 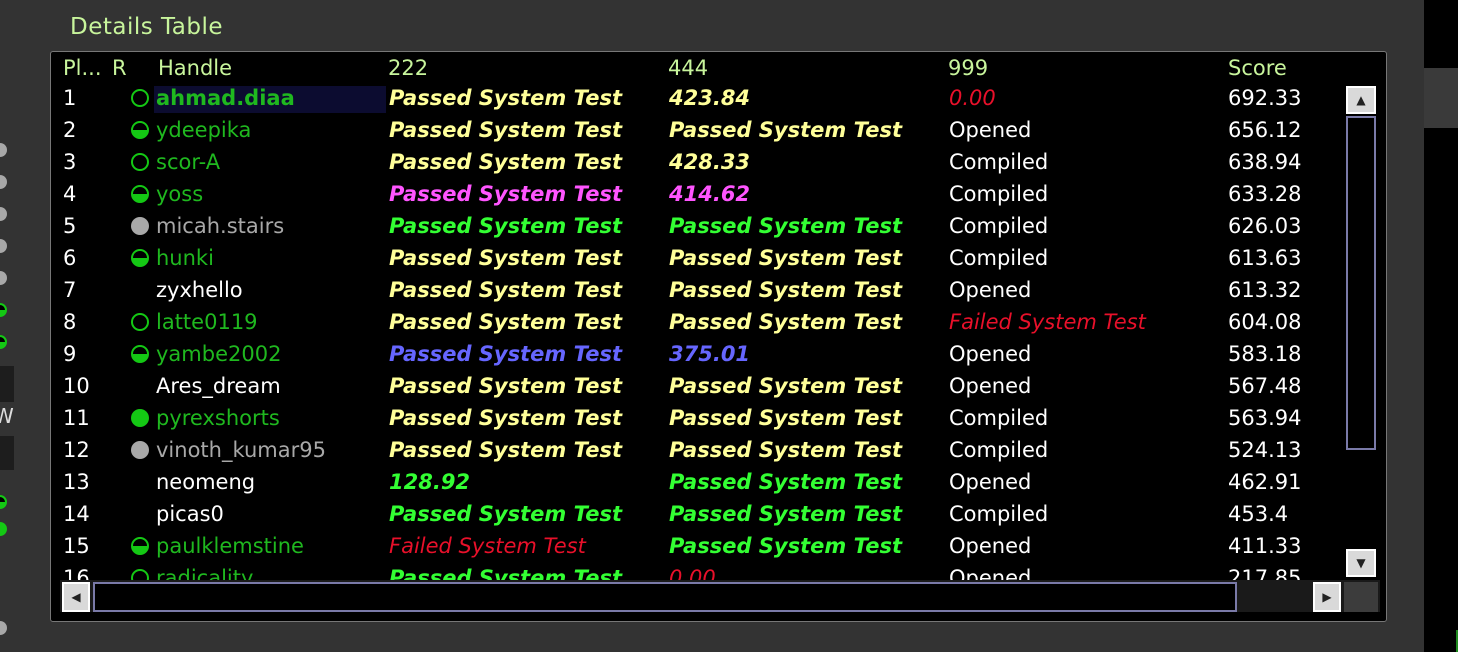 I want to click on handle-cell: scor-A, so click(x=188, y=162).